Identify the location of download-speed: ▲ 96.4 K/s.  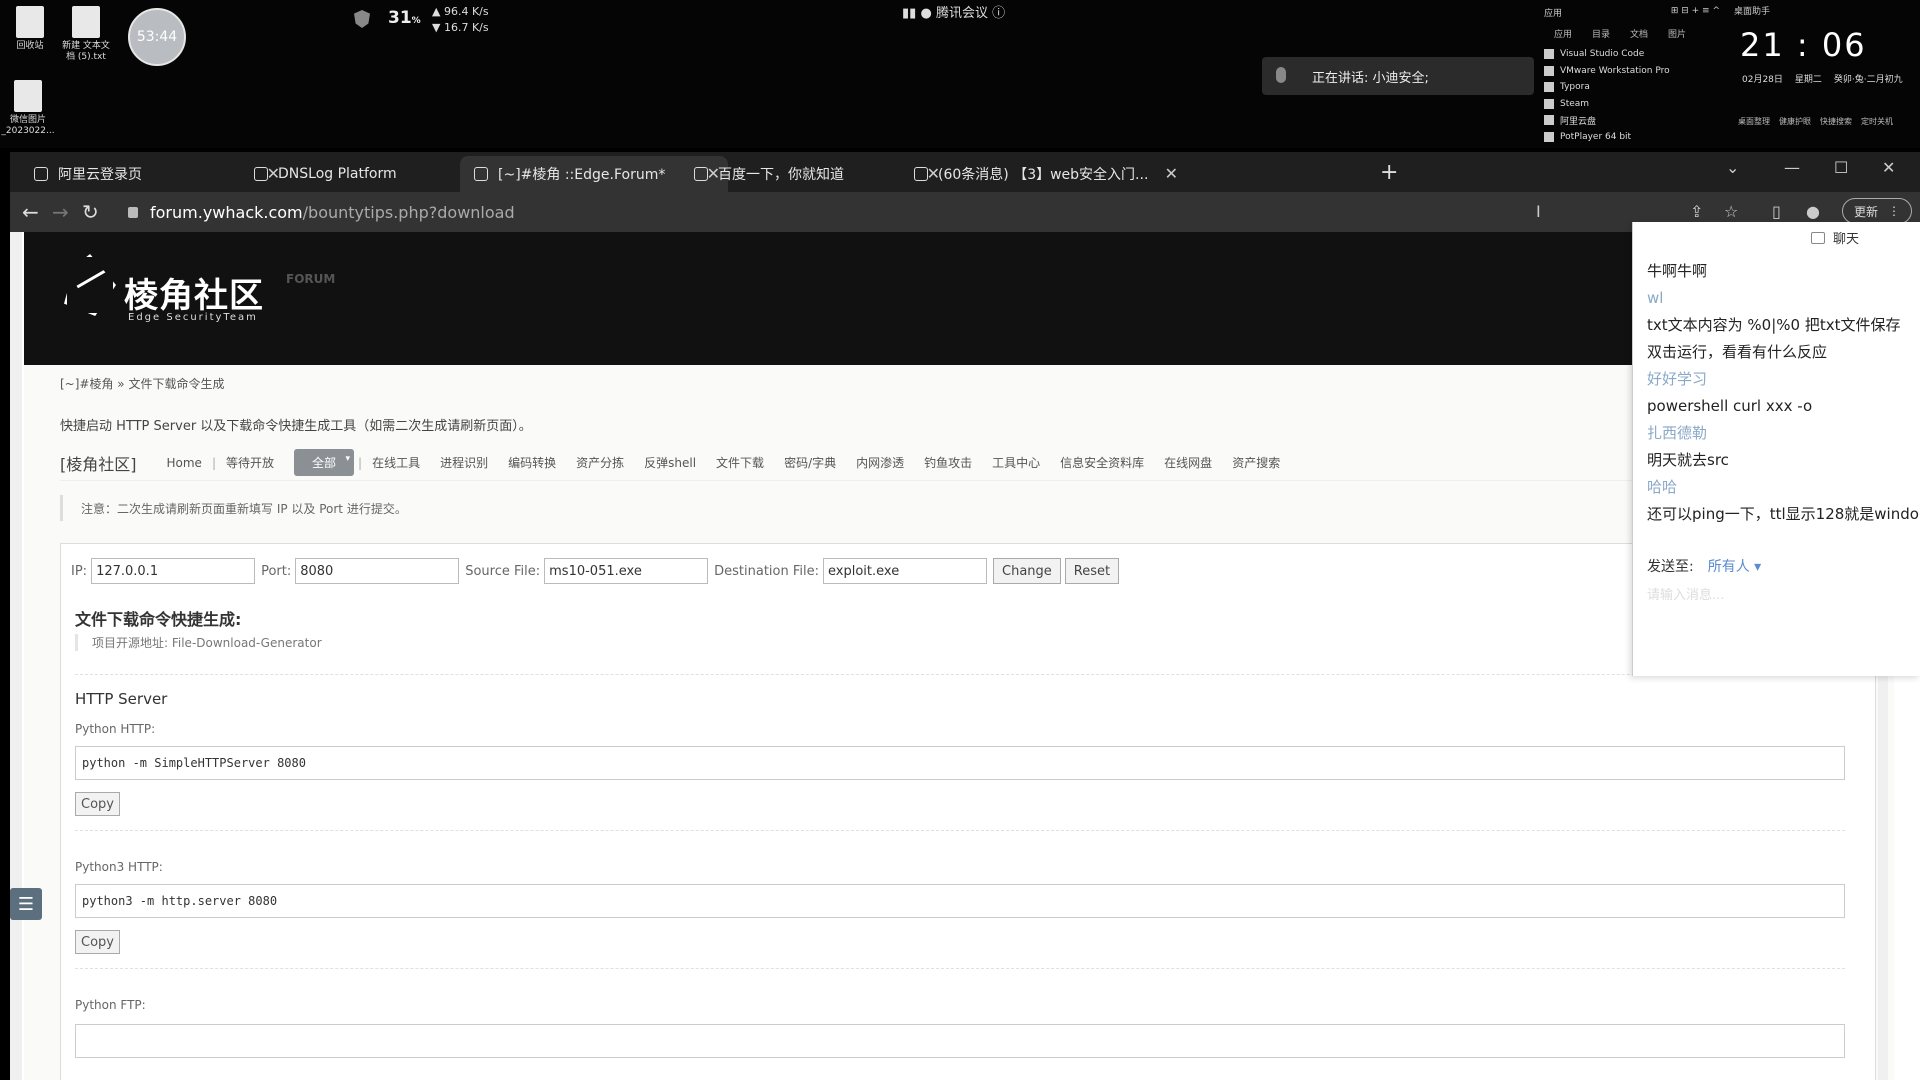
(460, 11).